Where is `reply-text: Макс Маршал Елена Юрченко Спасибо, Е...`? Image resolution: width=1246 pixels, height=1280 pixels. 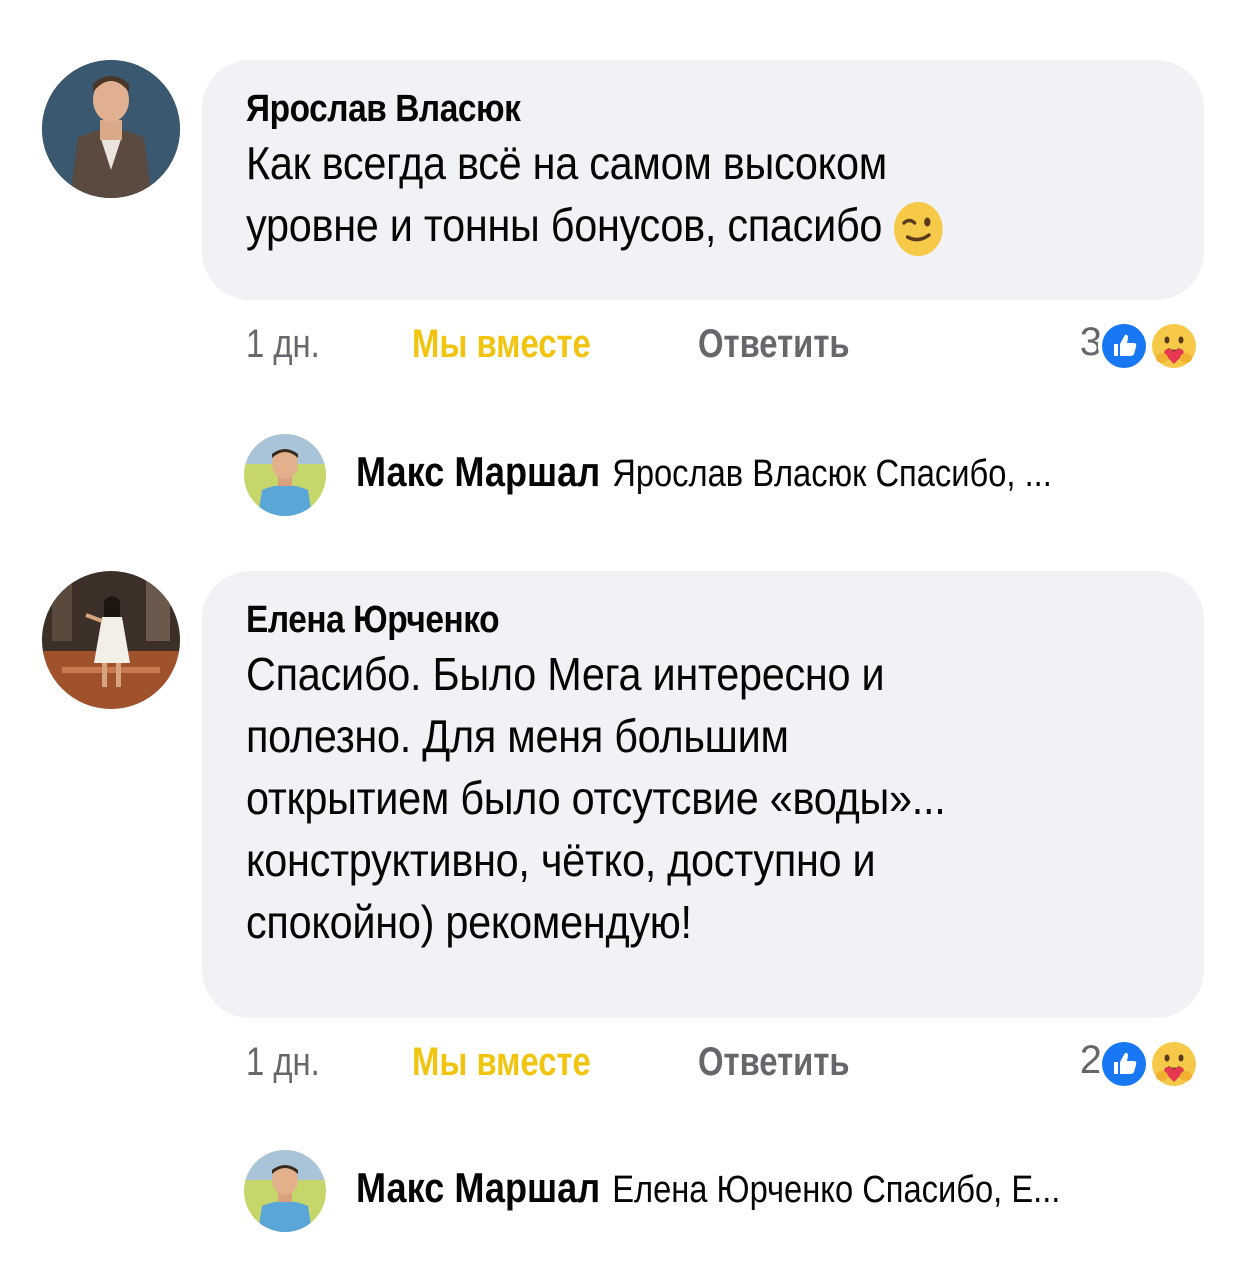
reply-text: Макс Маршал Елена Юрченко Спасибо, Е... is located at coordinates (708, 1189).